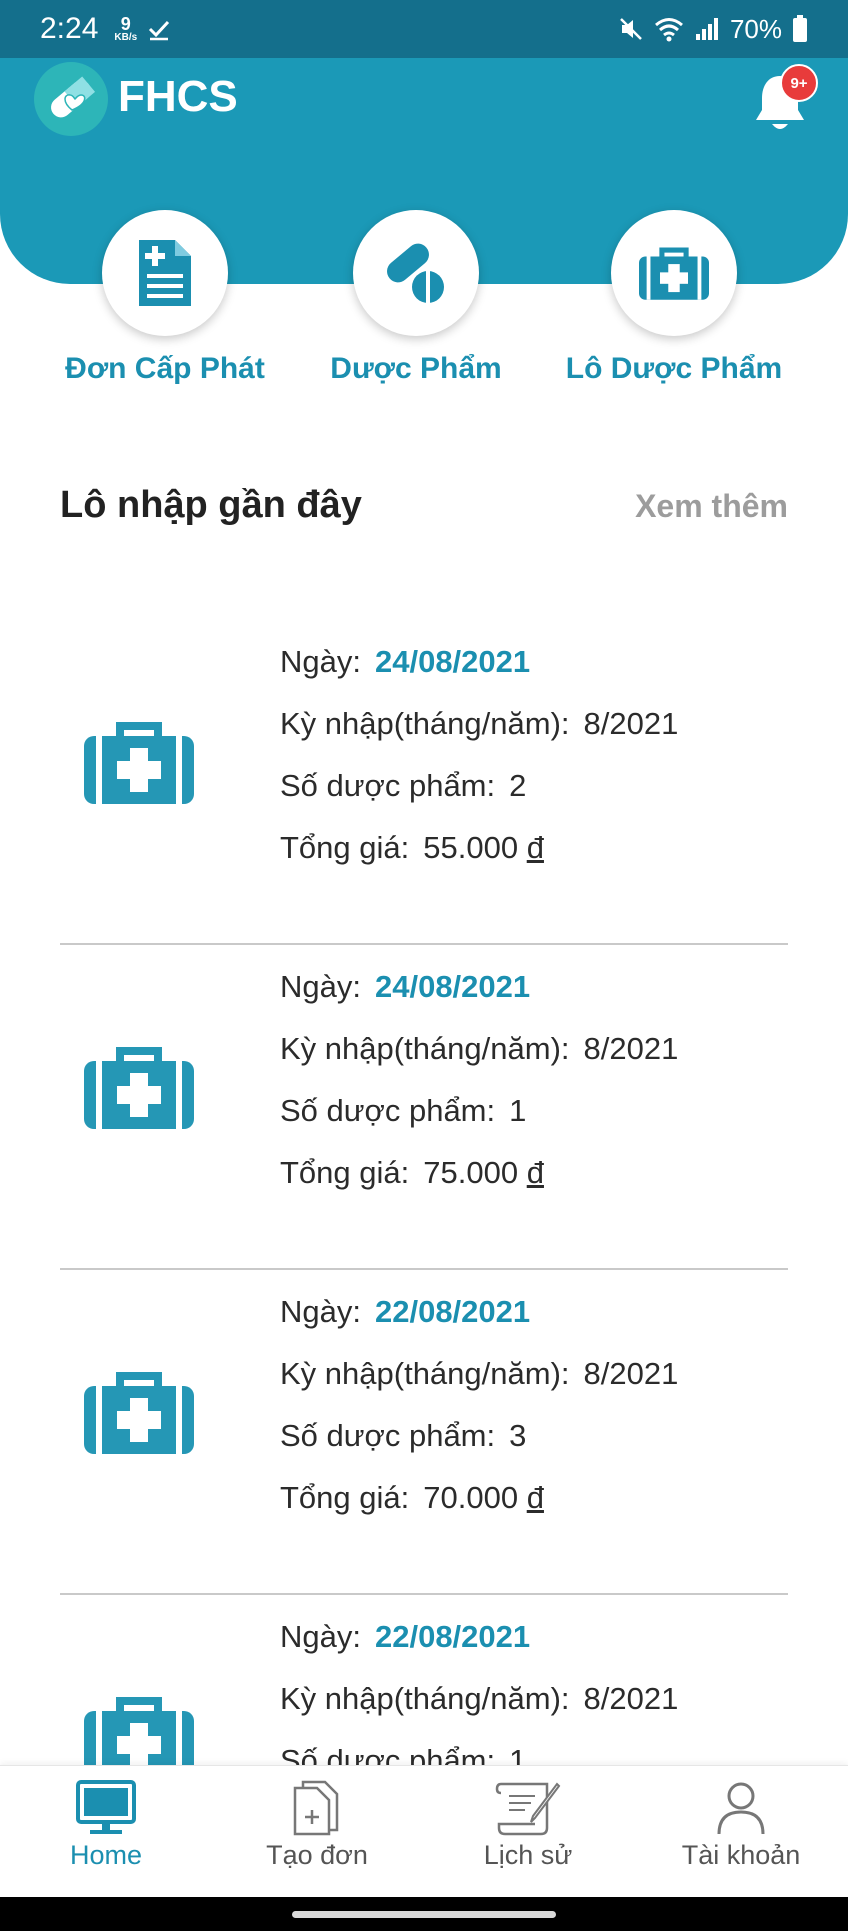 This screenshot has height=1931, width=848. I want to click on status-right: 70%, so click(713, 29).